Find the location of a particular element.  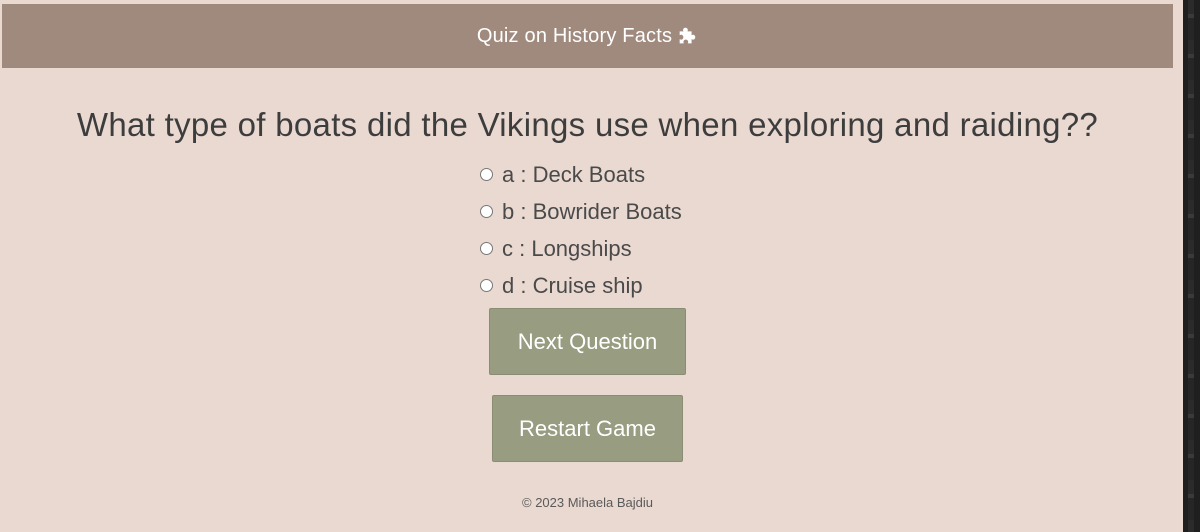

header-title-wrap: Quiz on History Facts is located at coordinates (587, 36).